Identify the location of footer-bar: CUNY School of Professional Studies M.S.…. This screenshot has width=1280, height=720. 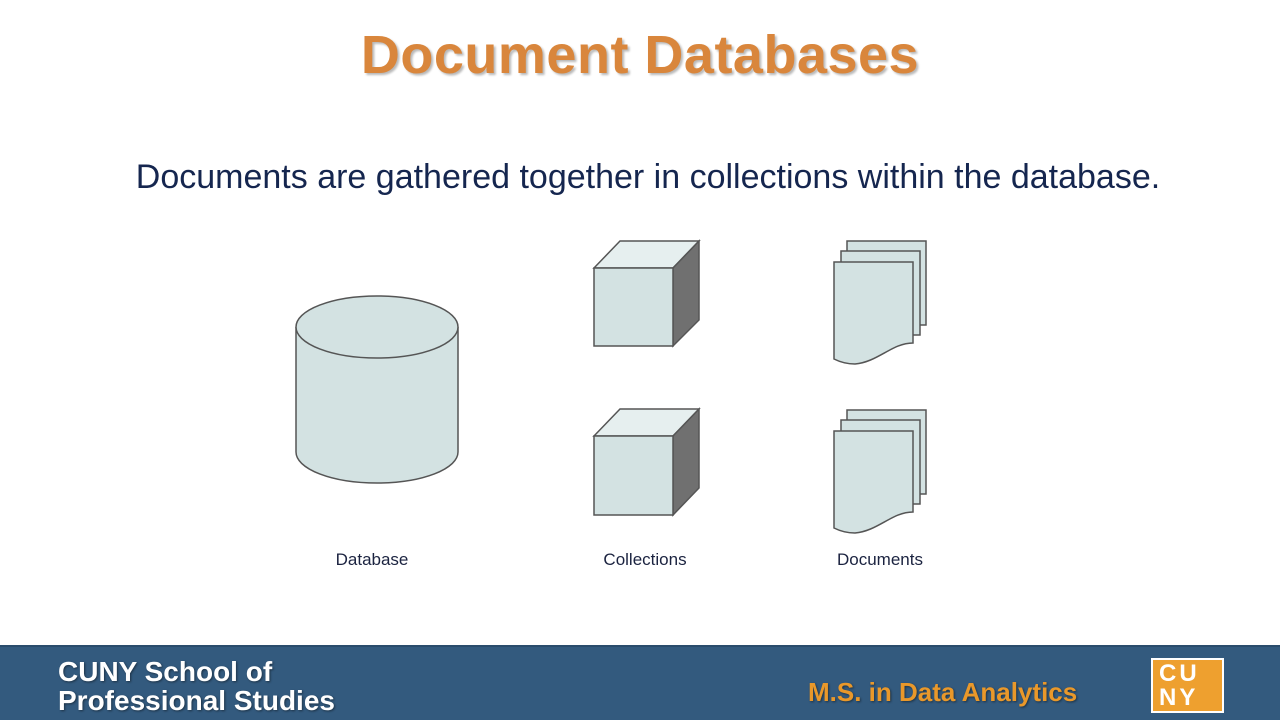
(640, 682).